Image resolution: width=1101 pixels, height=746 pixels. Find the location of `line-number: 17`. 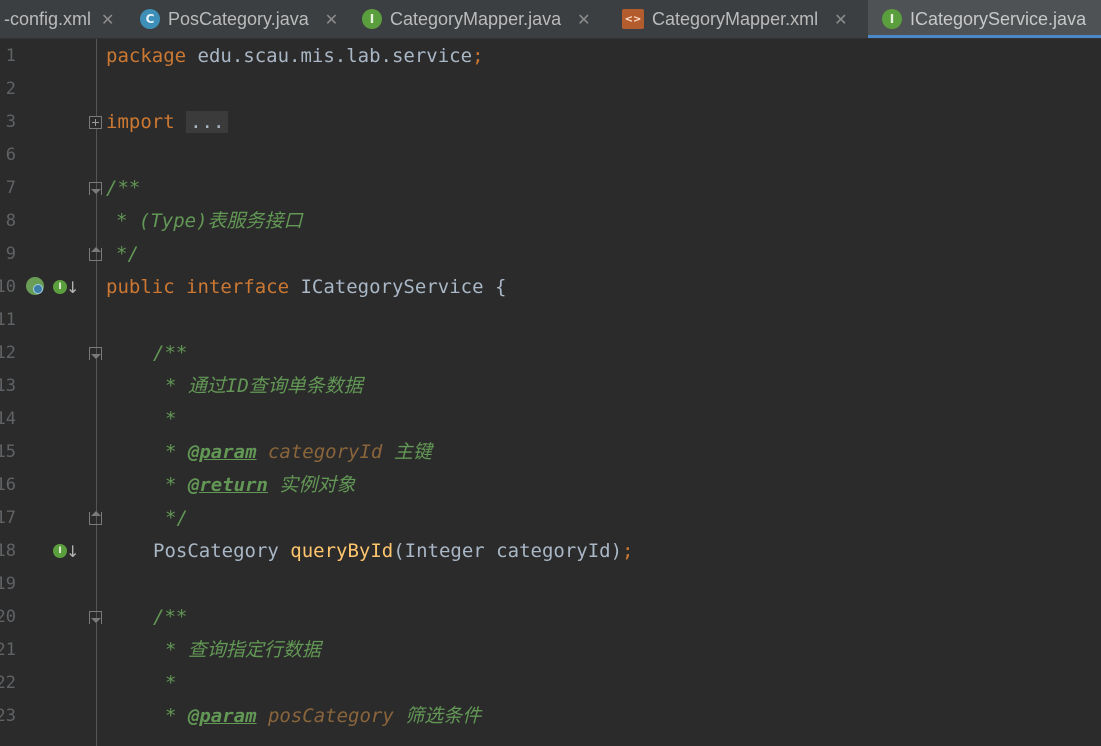

line-number: 17 is located at coordinates (8, 518).